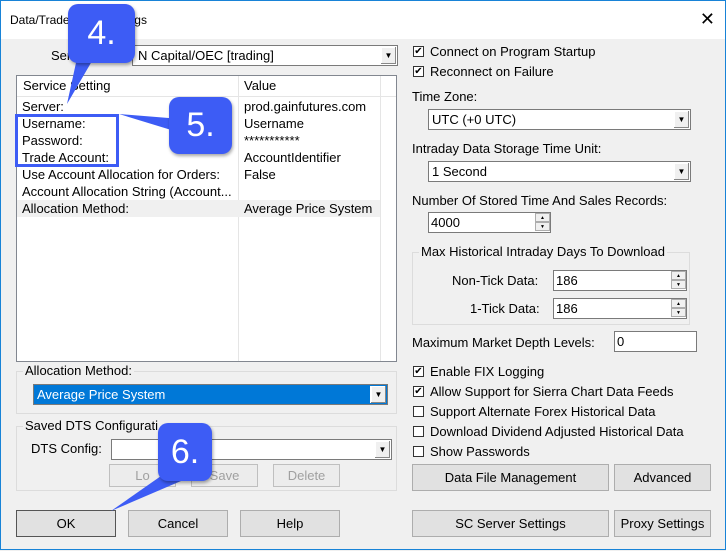 This screenshot has width=726, height=551. I want to click on sc-server-settings-button: SC Server Settings, so click(510, 523).